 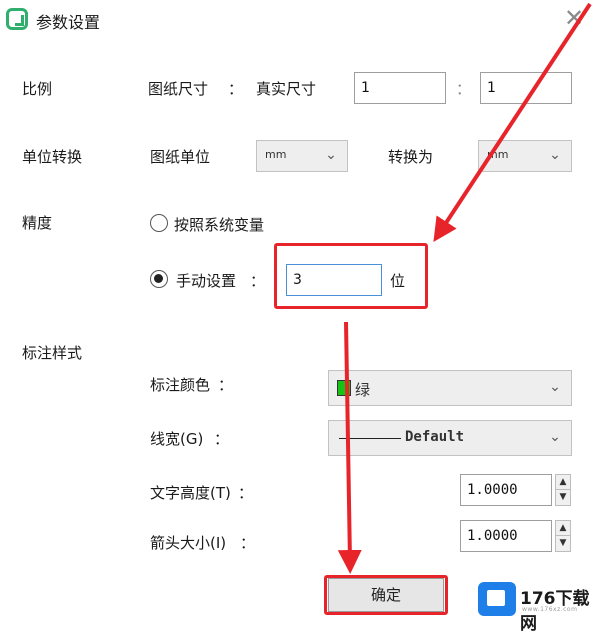 What do you see at coordinates (512, 122) in the screenshot?
I see `arrow-to-precision` at bounding box center [512, 122].